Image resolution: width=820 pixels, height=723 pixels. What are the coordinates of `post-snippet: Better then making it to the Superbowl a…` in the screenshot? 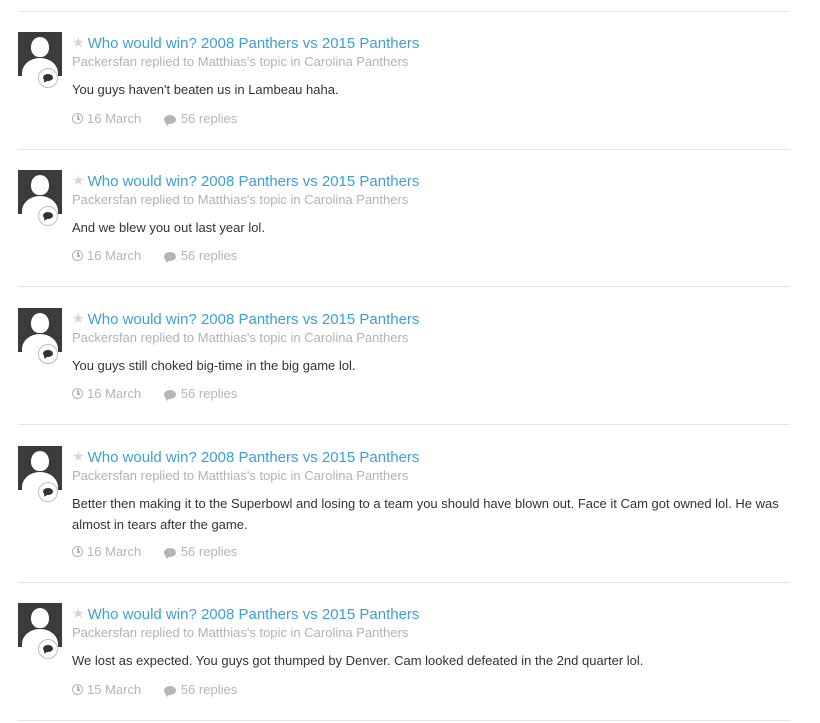 It's located at (425, 514).